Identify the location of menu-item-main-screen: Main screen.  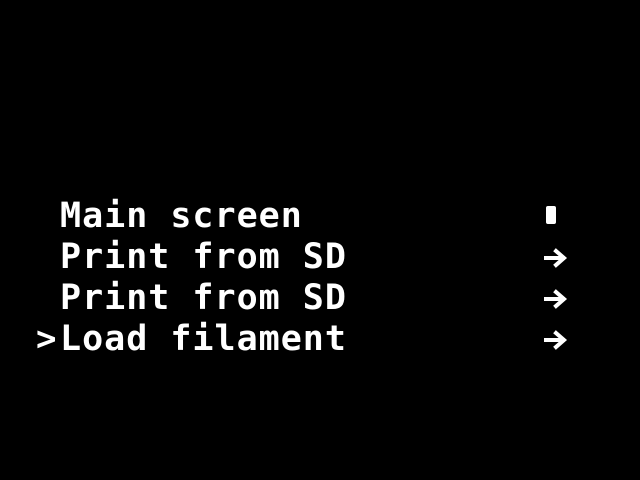
(316, 216).